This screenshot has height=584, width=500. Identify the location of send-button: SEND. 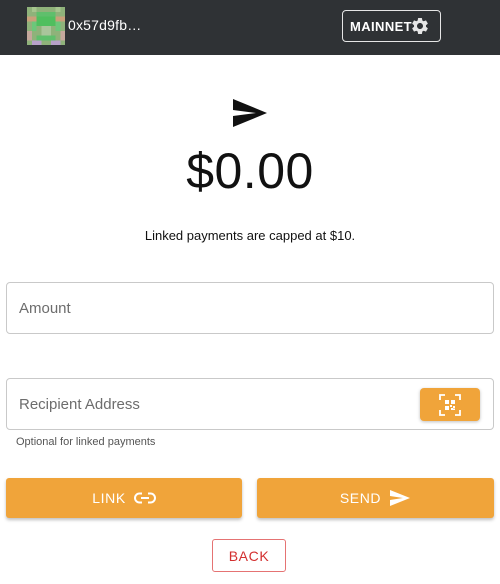
(375, 498).